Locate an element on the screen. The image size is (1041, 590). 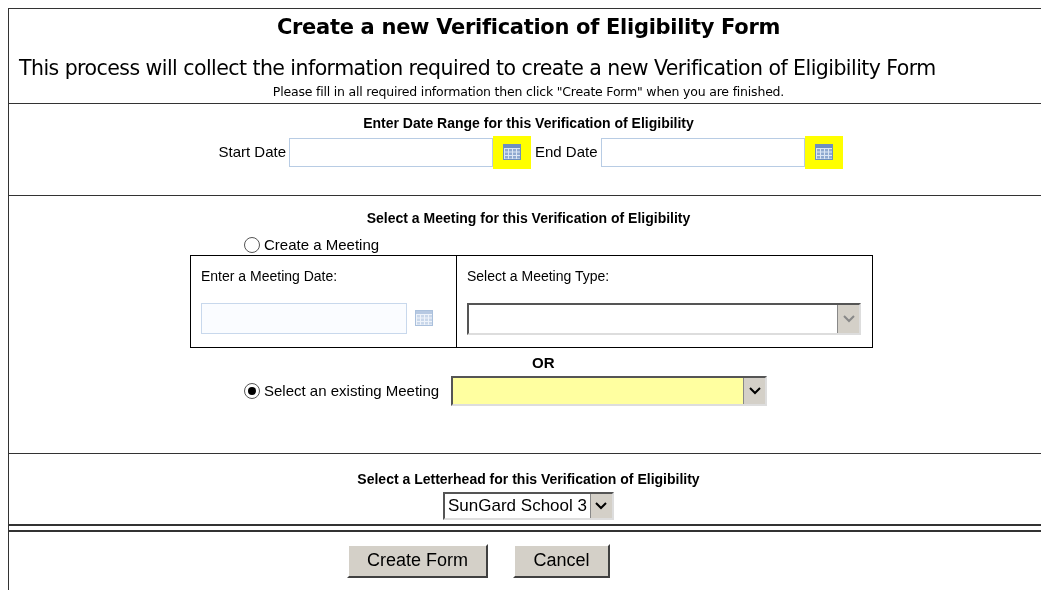
section-heading: Select a Meeting for this Verification of Eligibility is located at coordinates (528, 218).